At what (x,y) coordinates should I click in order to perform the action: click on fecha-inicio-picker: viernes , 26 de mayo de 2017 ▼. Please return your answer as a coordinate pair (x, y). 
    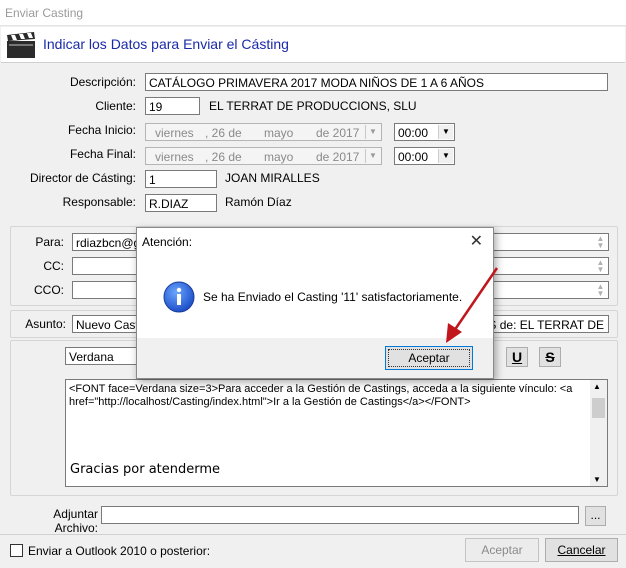
    Looking at the image, I should click on (263, 132).